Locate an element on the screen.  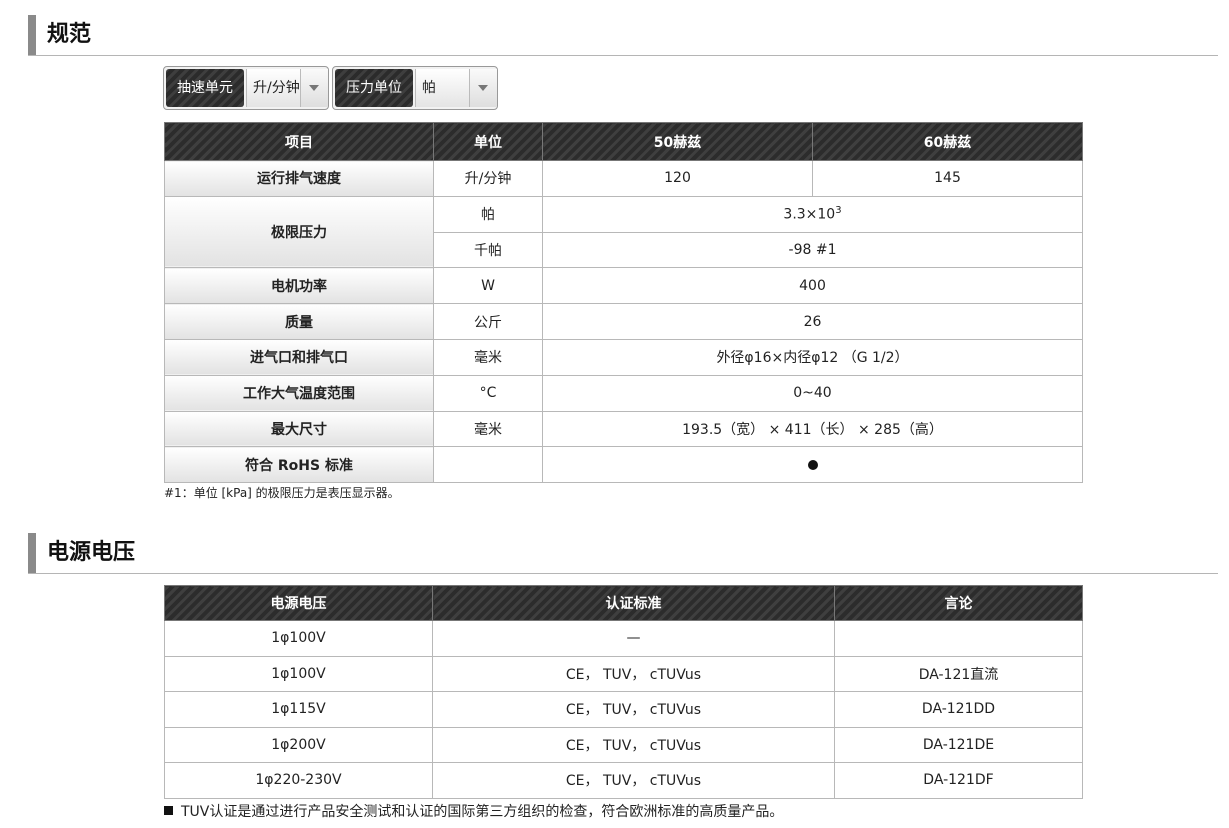
table-row: 进气口和排气口 毫米 外径φ16×内径φ12 （G 1/2） is located at coordinates (623, 357).